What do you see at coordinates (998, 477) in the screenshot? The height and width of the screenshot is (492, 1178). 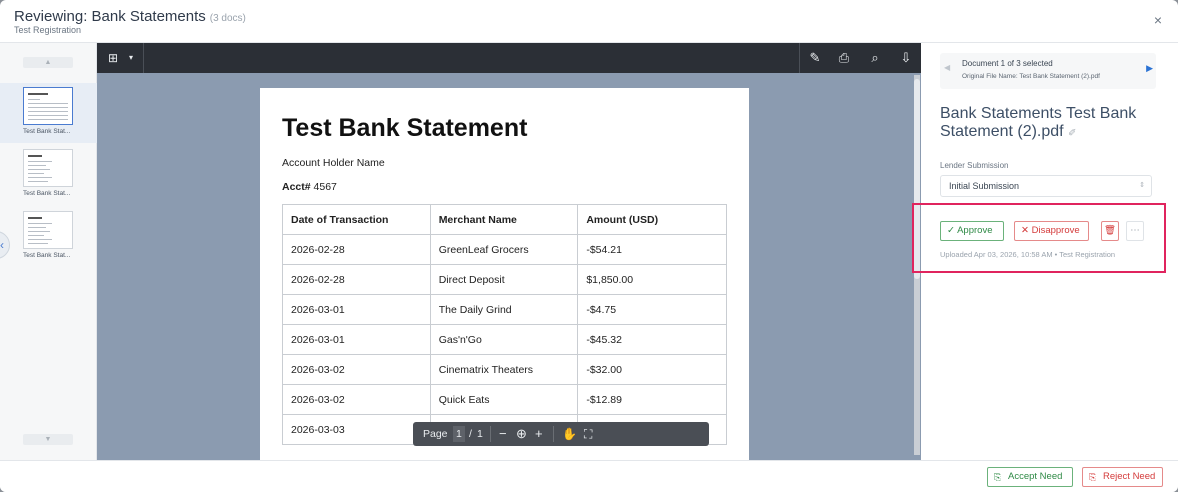 I see `accept-icon: ⎘` at bounding box center [998, 477].